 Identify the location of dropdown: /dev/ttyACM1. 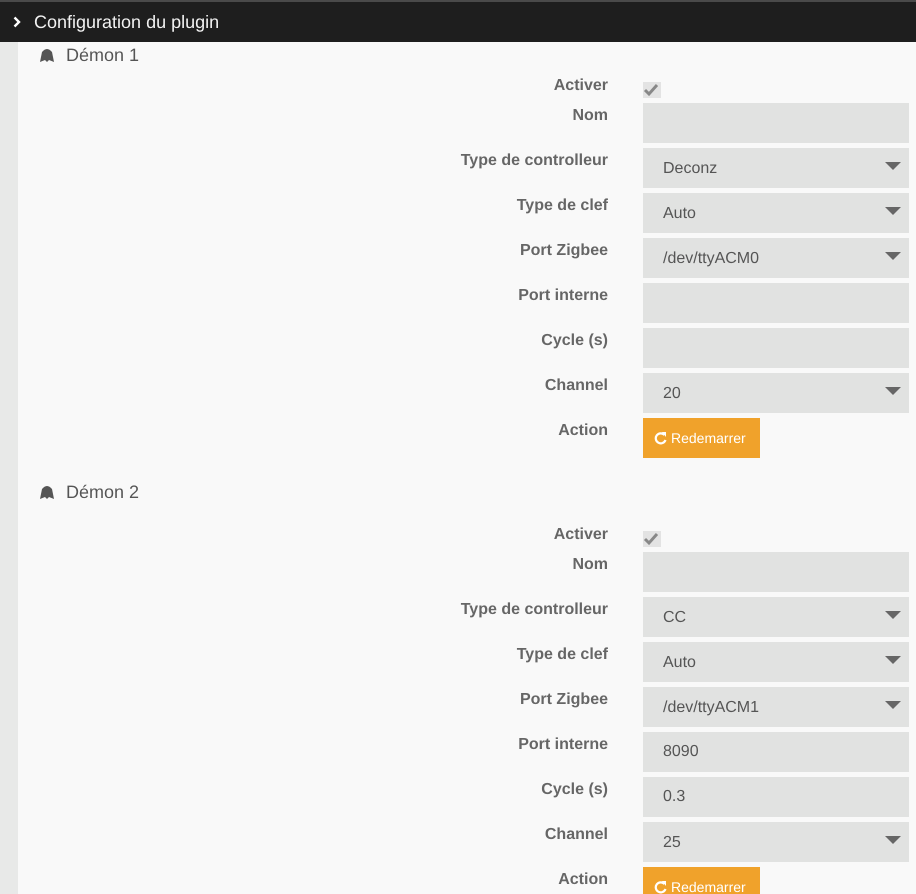
(776, 707).